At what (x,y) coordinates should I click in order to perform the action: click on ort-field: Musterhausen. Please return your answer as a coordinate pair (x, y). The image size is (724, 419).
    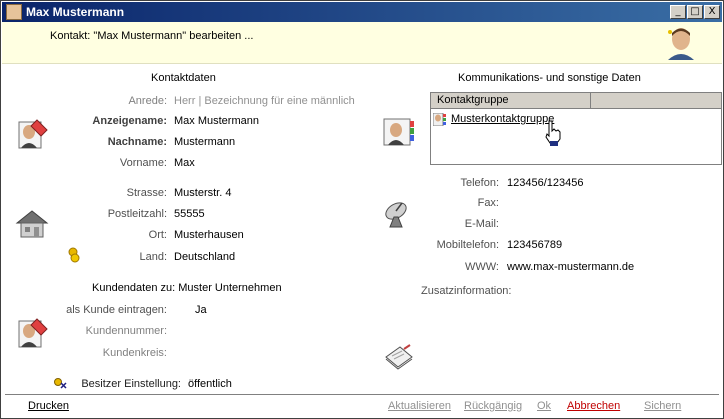
    Looking at the image, I should click on (209, 235).